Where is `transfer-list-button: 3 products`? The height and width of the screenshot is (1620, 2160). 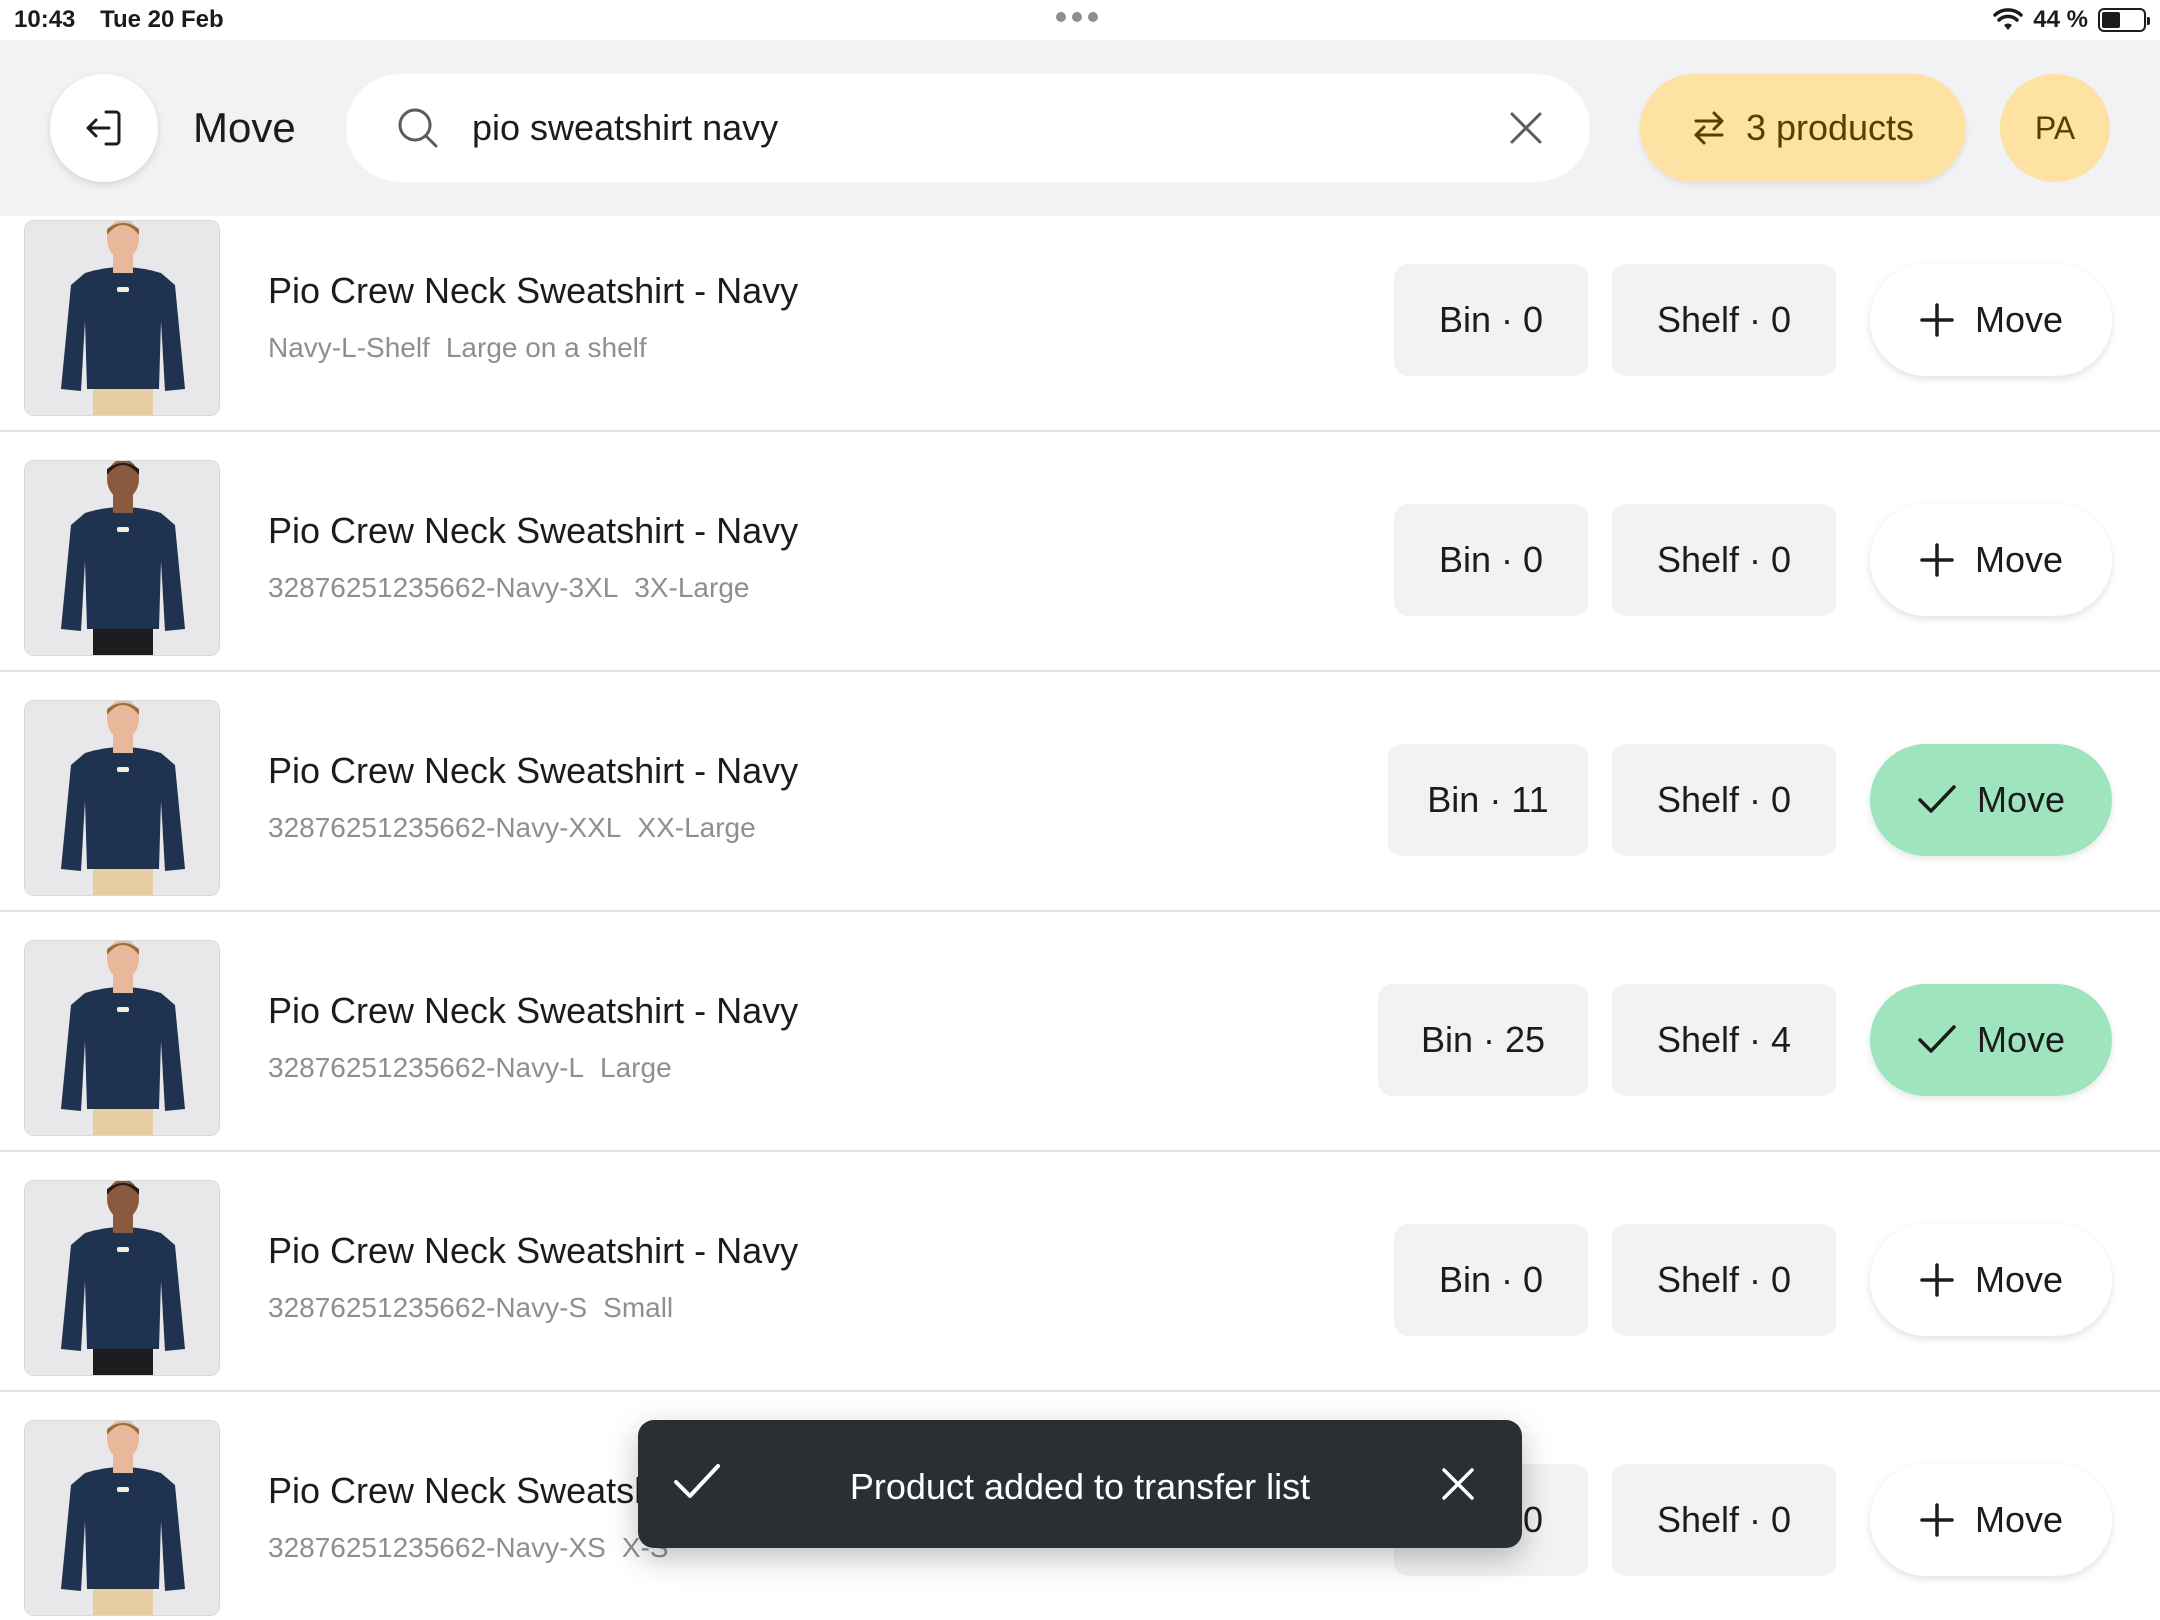
transfer-list-button: 3 products is located at coordinates (1803, 128).